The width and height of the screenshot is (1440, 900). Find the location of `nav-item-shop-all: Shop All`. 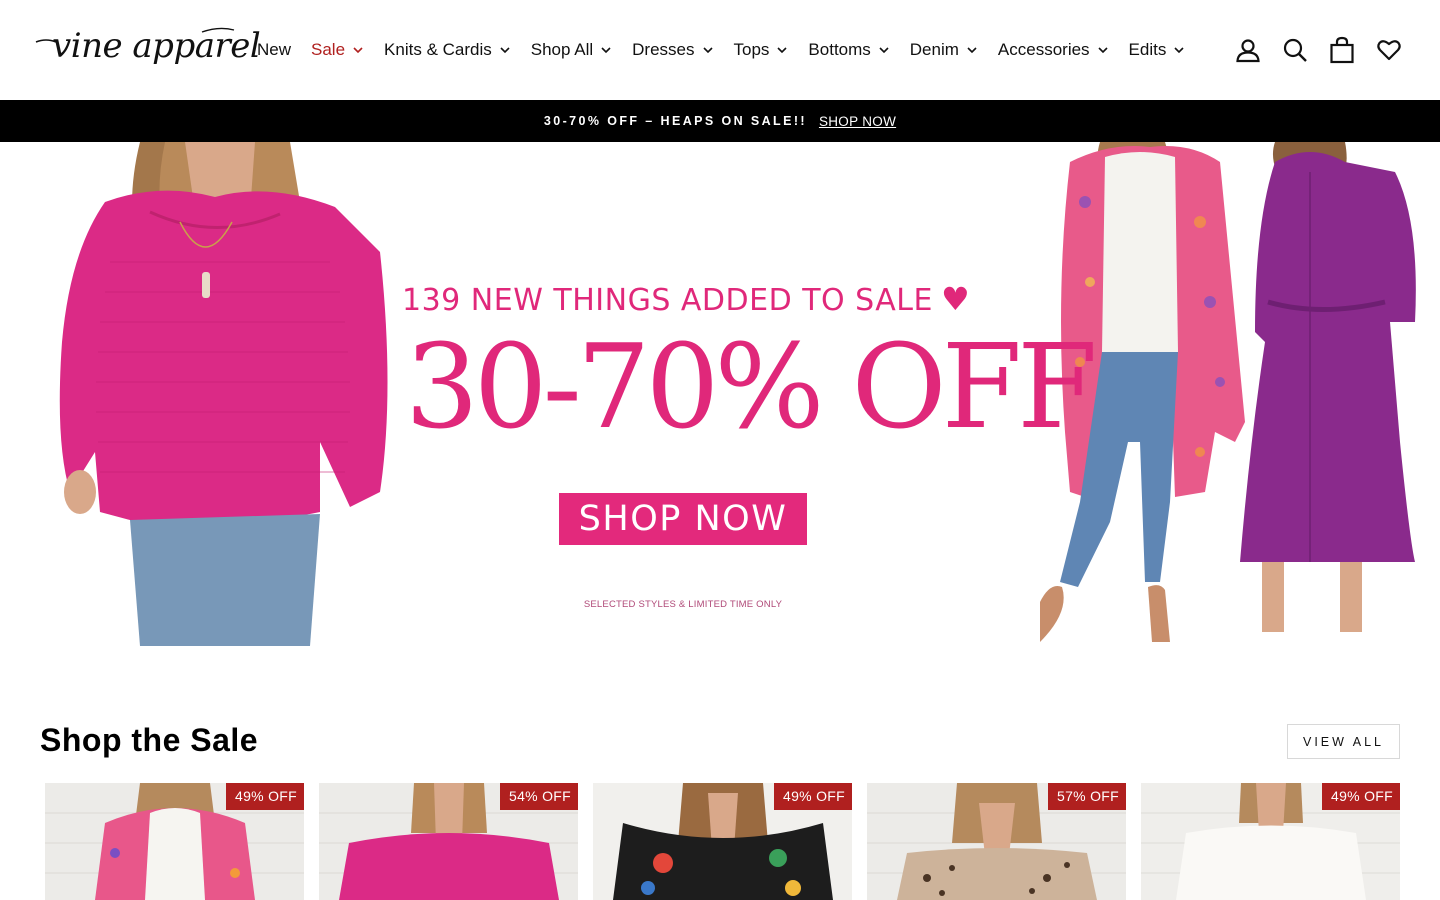

nav-item-shop-all: Shop All is located at coordinates (571, 50).